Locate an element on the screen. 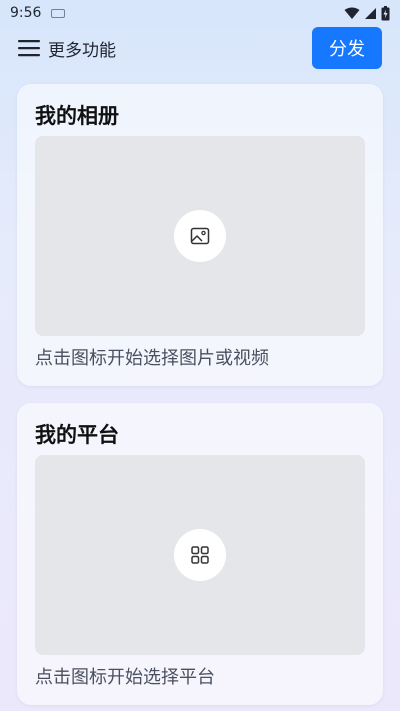 The height and width of the screenshot is (711, 400). status-icons is located at coordinates (367, 13).